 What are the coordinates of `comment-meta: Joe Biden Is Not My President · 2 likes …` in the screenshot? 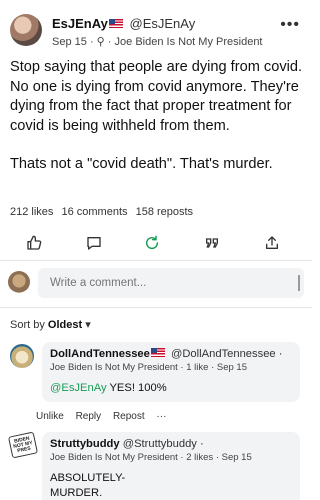 It's located at (151, 457).